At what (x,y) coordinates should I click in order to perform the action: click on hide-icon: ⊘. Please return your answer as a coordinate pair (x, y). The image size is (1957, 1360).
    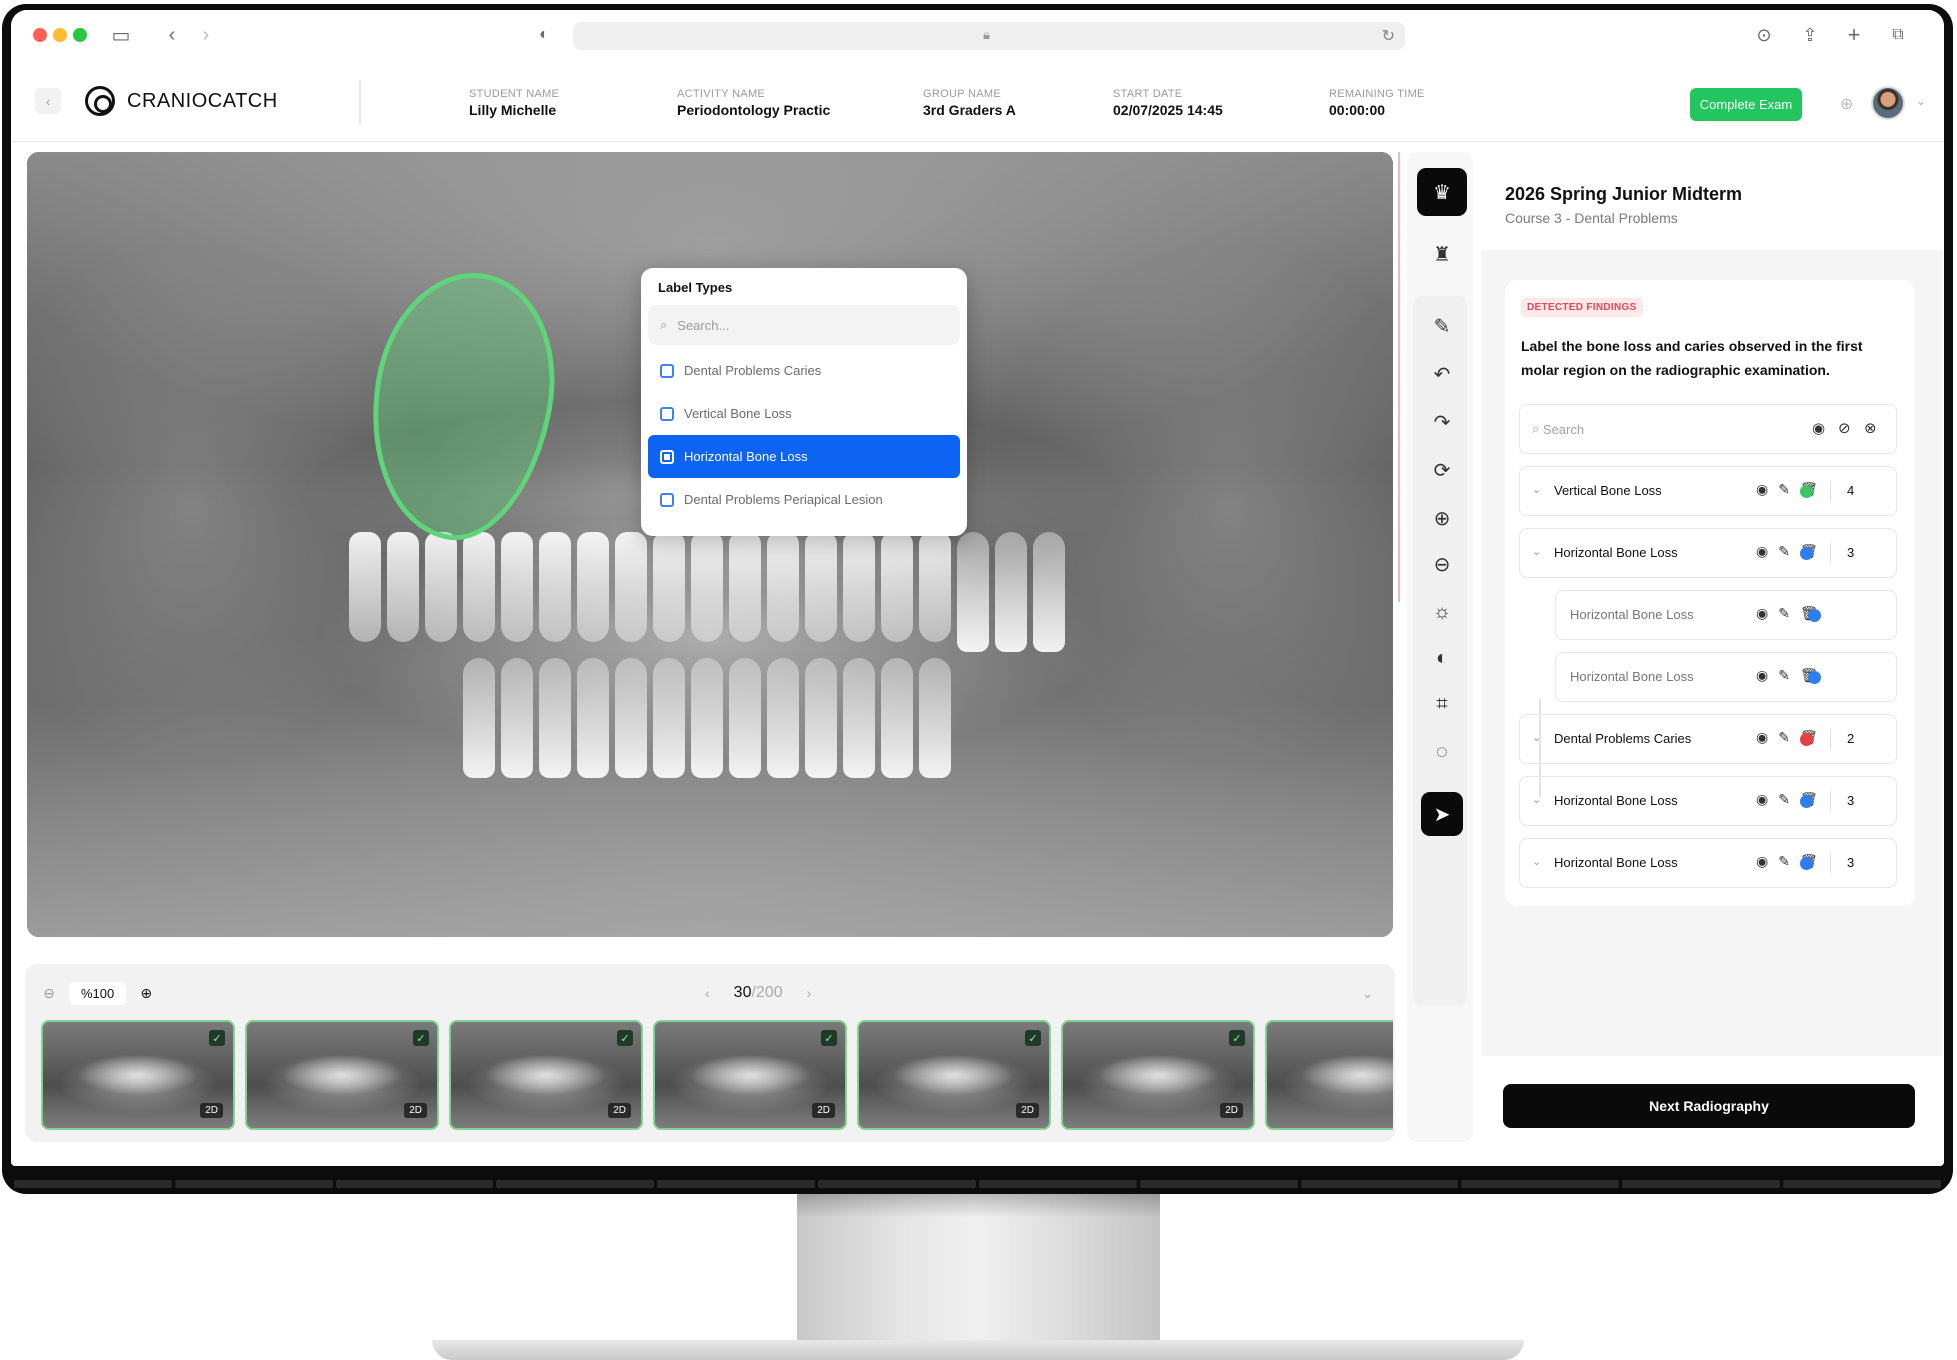
    Looking at the image, I should click on (1844, 428).